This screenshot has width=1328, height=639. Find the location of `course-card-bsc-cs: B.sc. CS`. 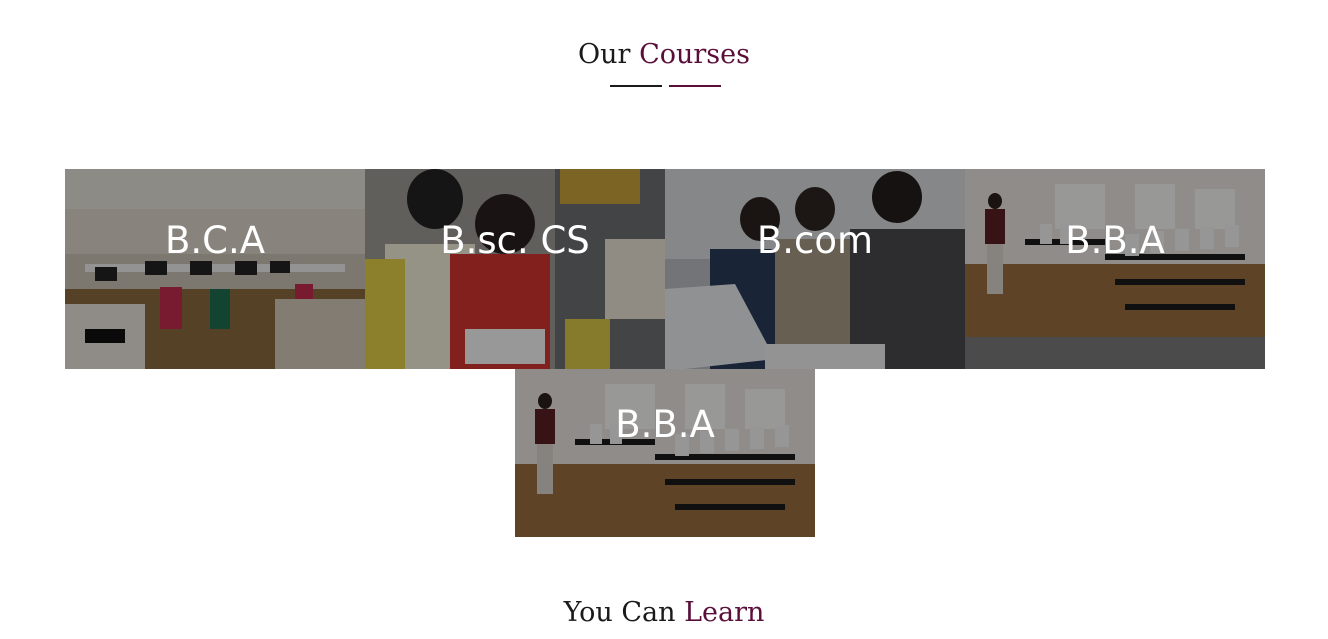

course-card-bsc-cs: B.sc. CS is located at coordinates (515, 269).